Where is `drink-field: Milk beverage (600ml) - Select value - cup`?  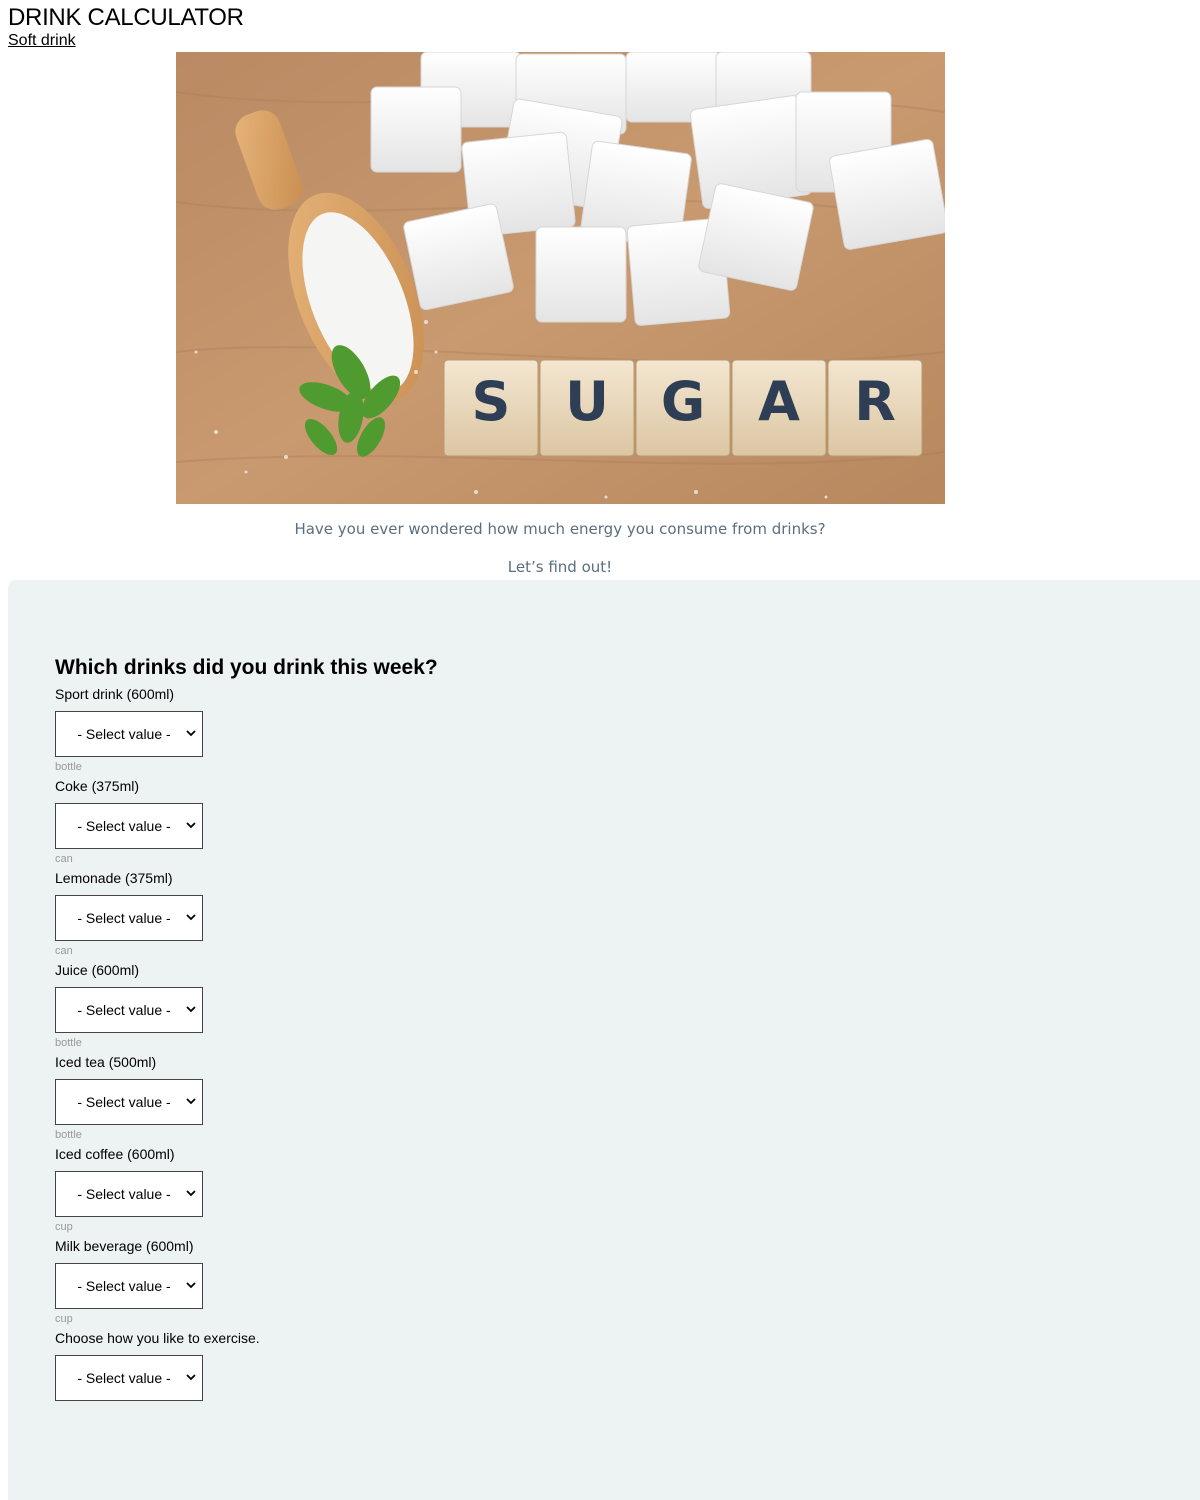 drink-field: Milk beverage (600ml) - Select value - cup is located at coordinates (205, 1282).